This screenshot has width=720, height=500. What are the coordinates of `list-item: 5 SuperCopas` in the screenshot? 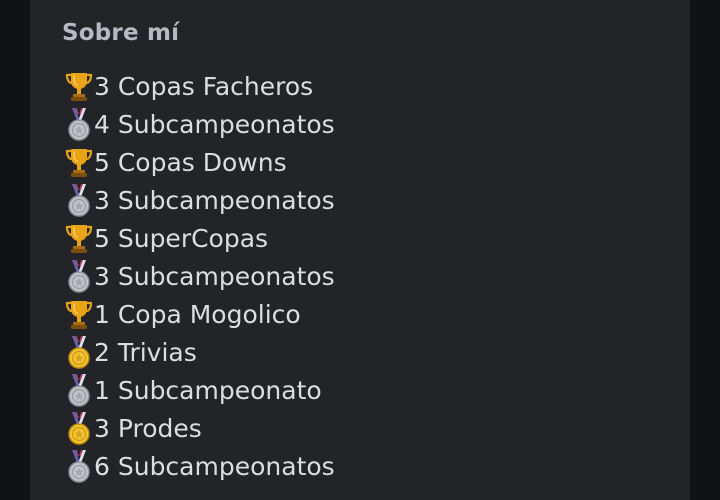 It's located at (199, 238).